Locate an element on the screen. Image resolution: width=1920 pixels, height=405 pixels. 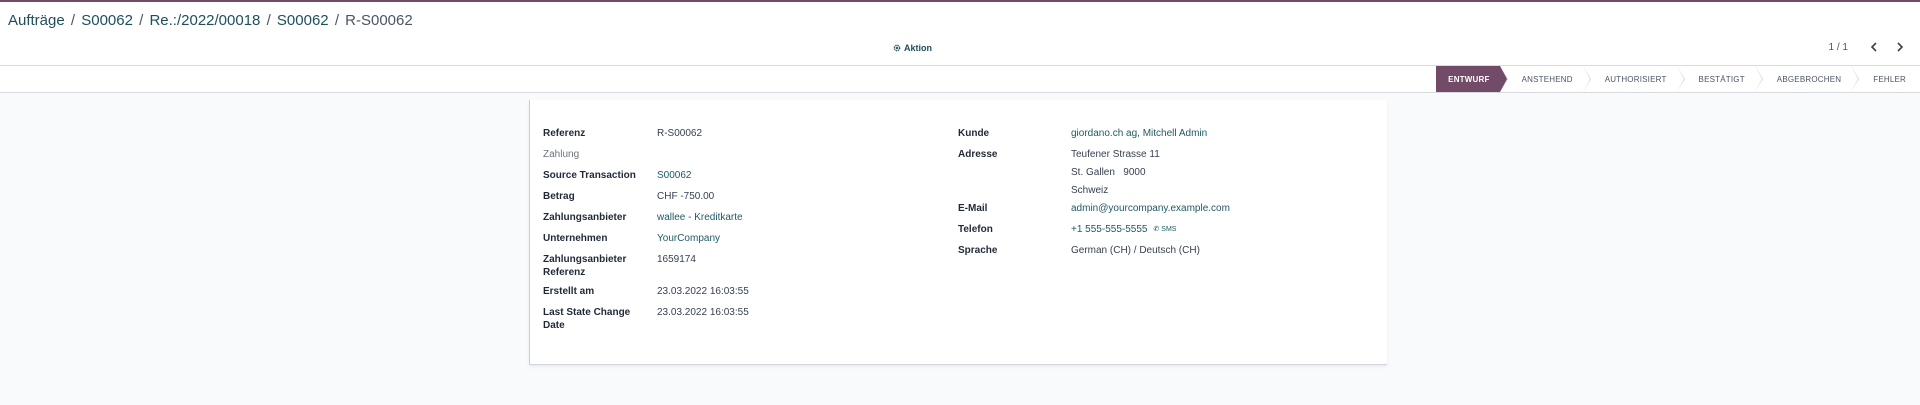
field-value: R-S00062 is located at coordinates (680, 133).